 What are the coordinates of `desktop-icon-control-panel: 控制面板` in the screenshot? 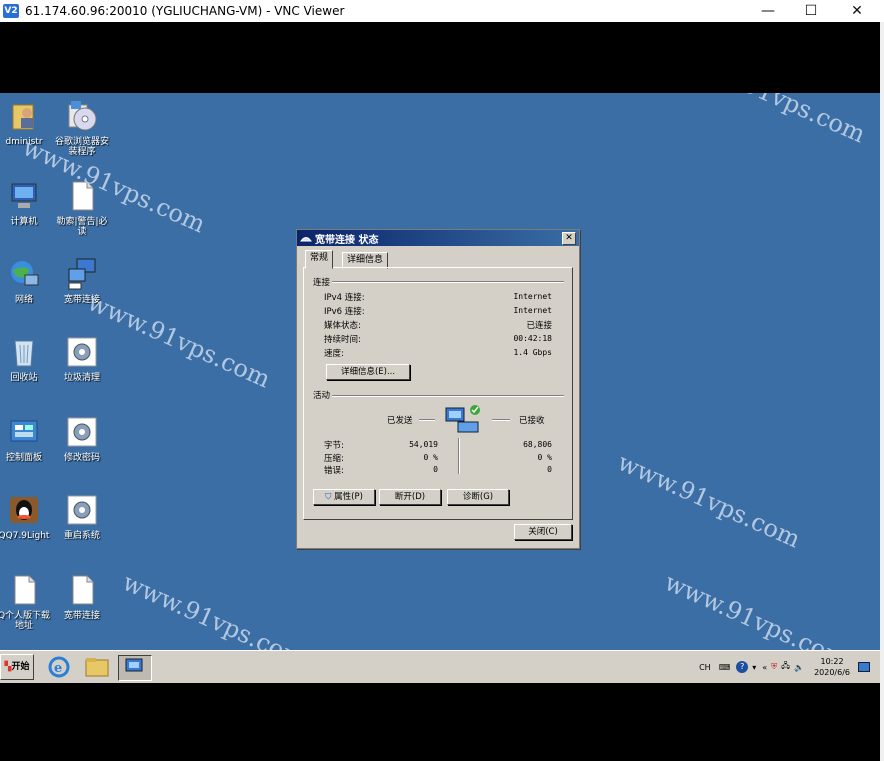 It's located at (27, 439).